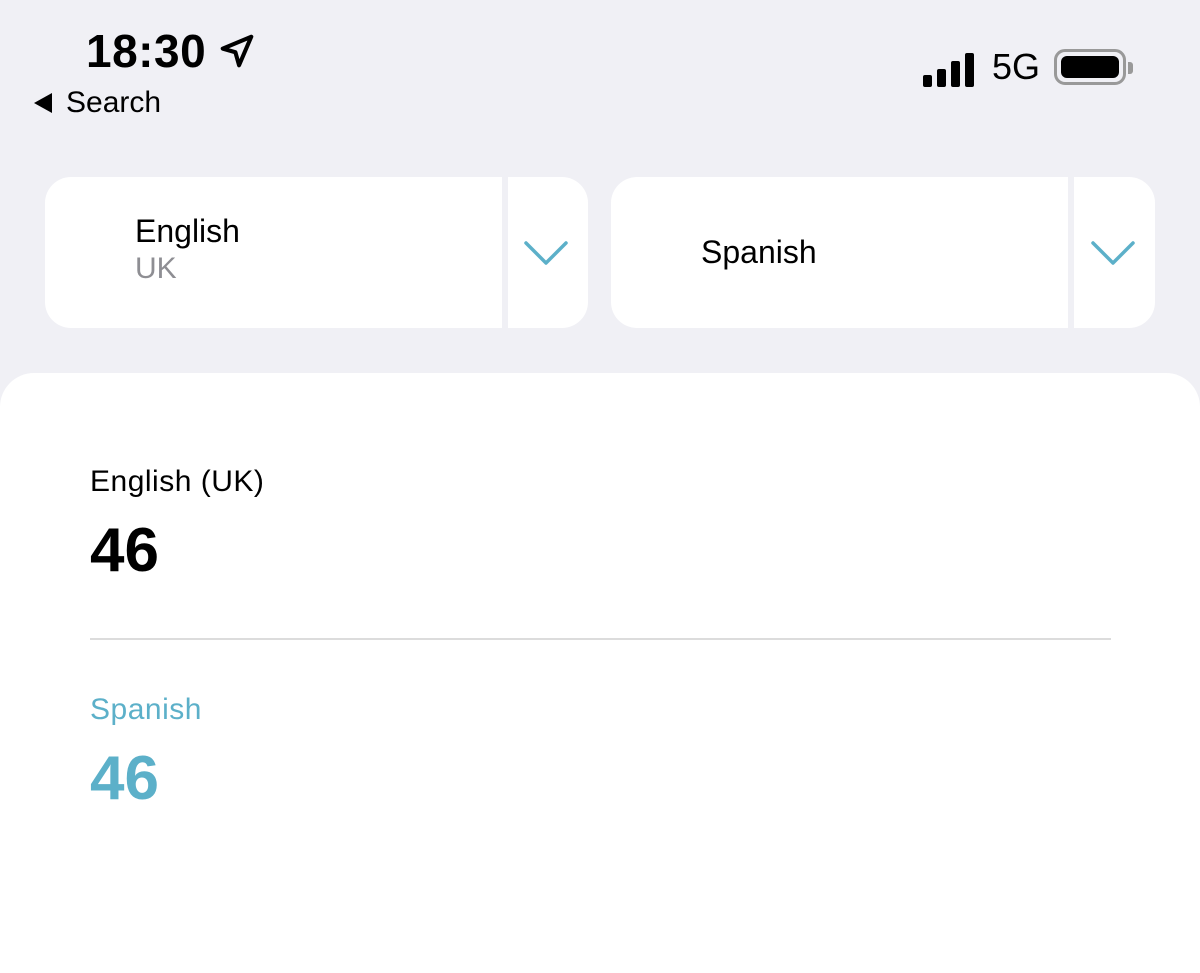 The height and width of the screenshot is (973, 1200). Describe the element at coordinates (1090, 67) in the screenshot. I see `battery-level` at that location.